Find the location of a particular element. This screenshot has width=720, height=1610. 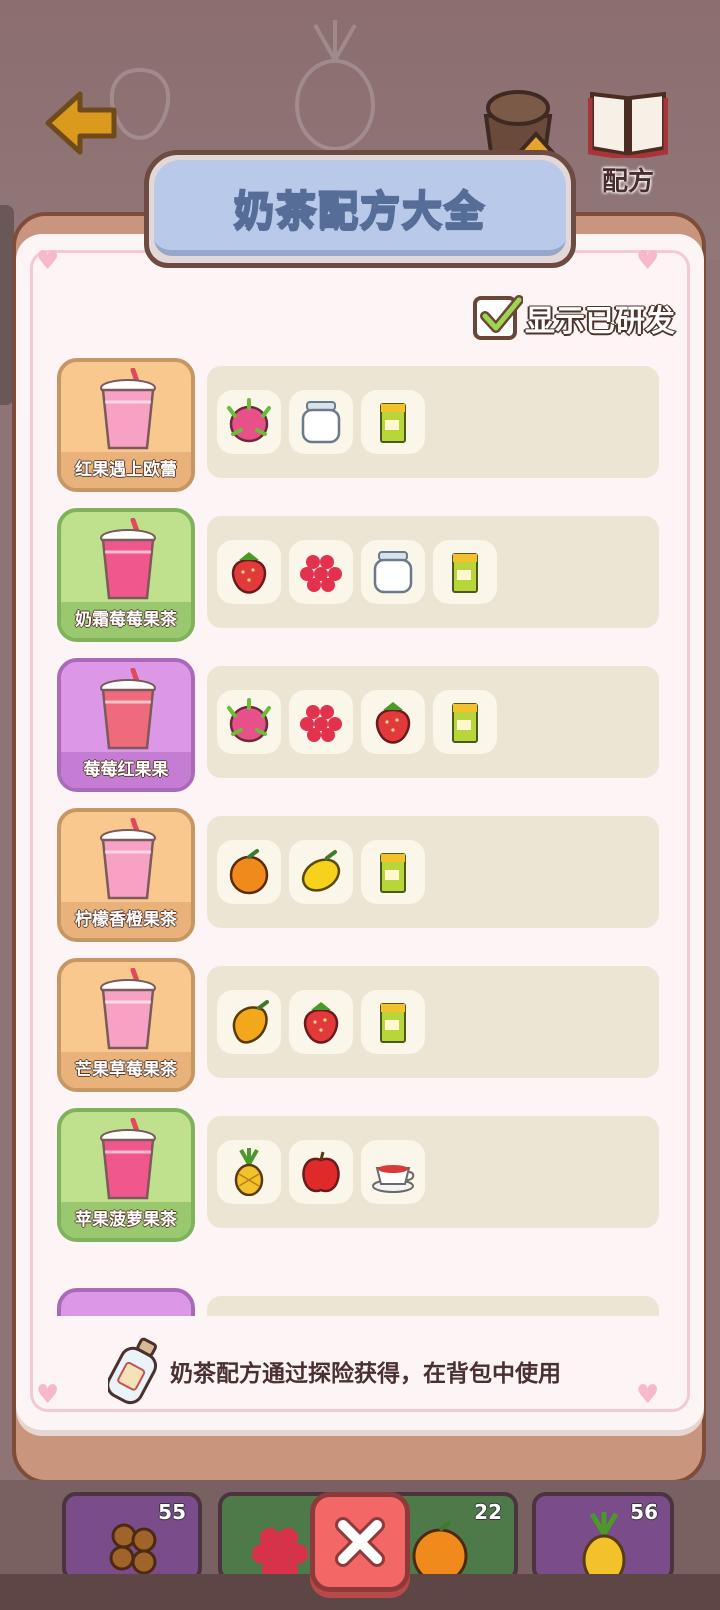

recipe-row: 莓莓红果果 is located at coordinates (360, 725).